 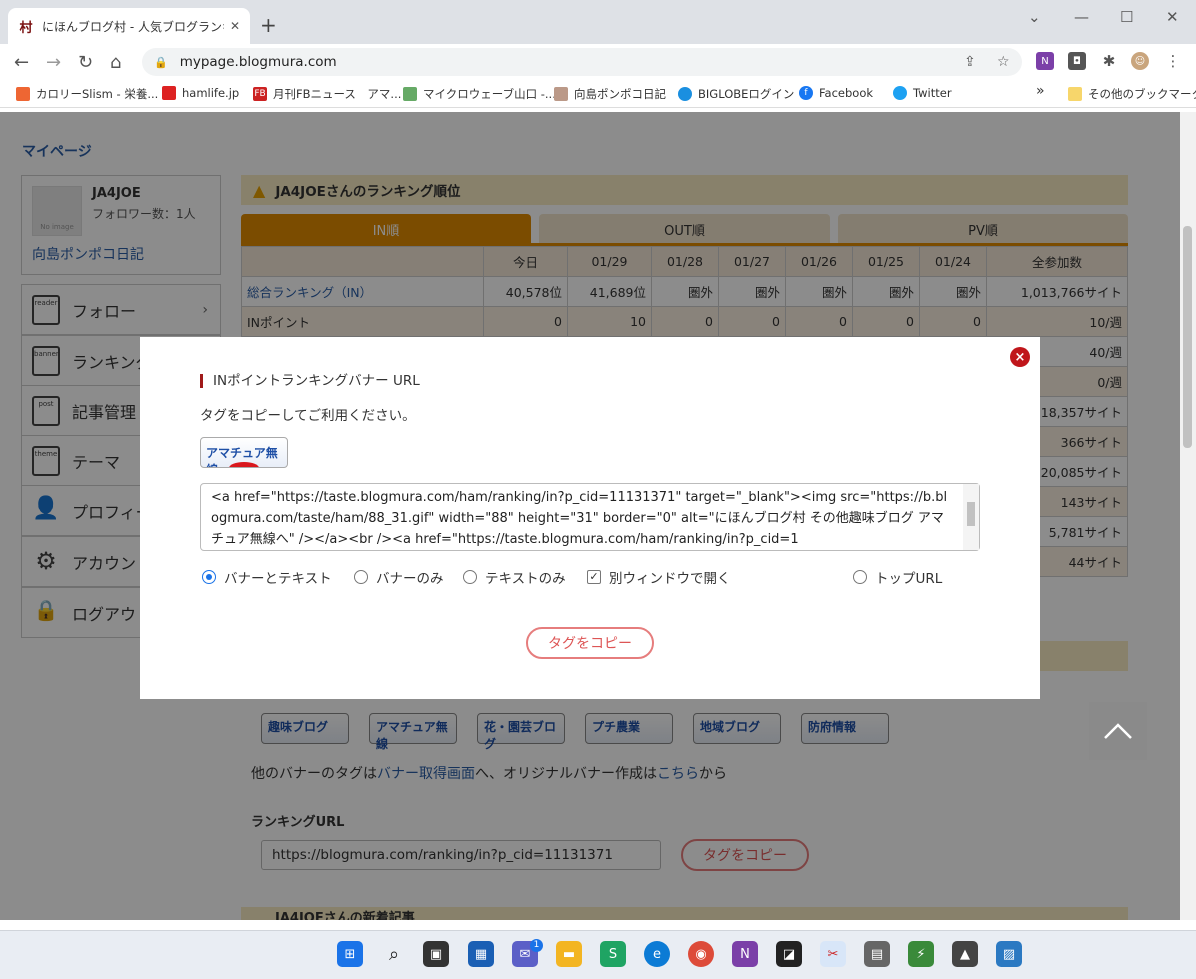 I want to click on snipping-tool-icon: ✂, so click(x=833, y=954).